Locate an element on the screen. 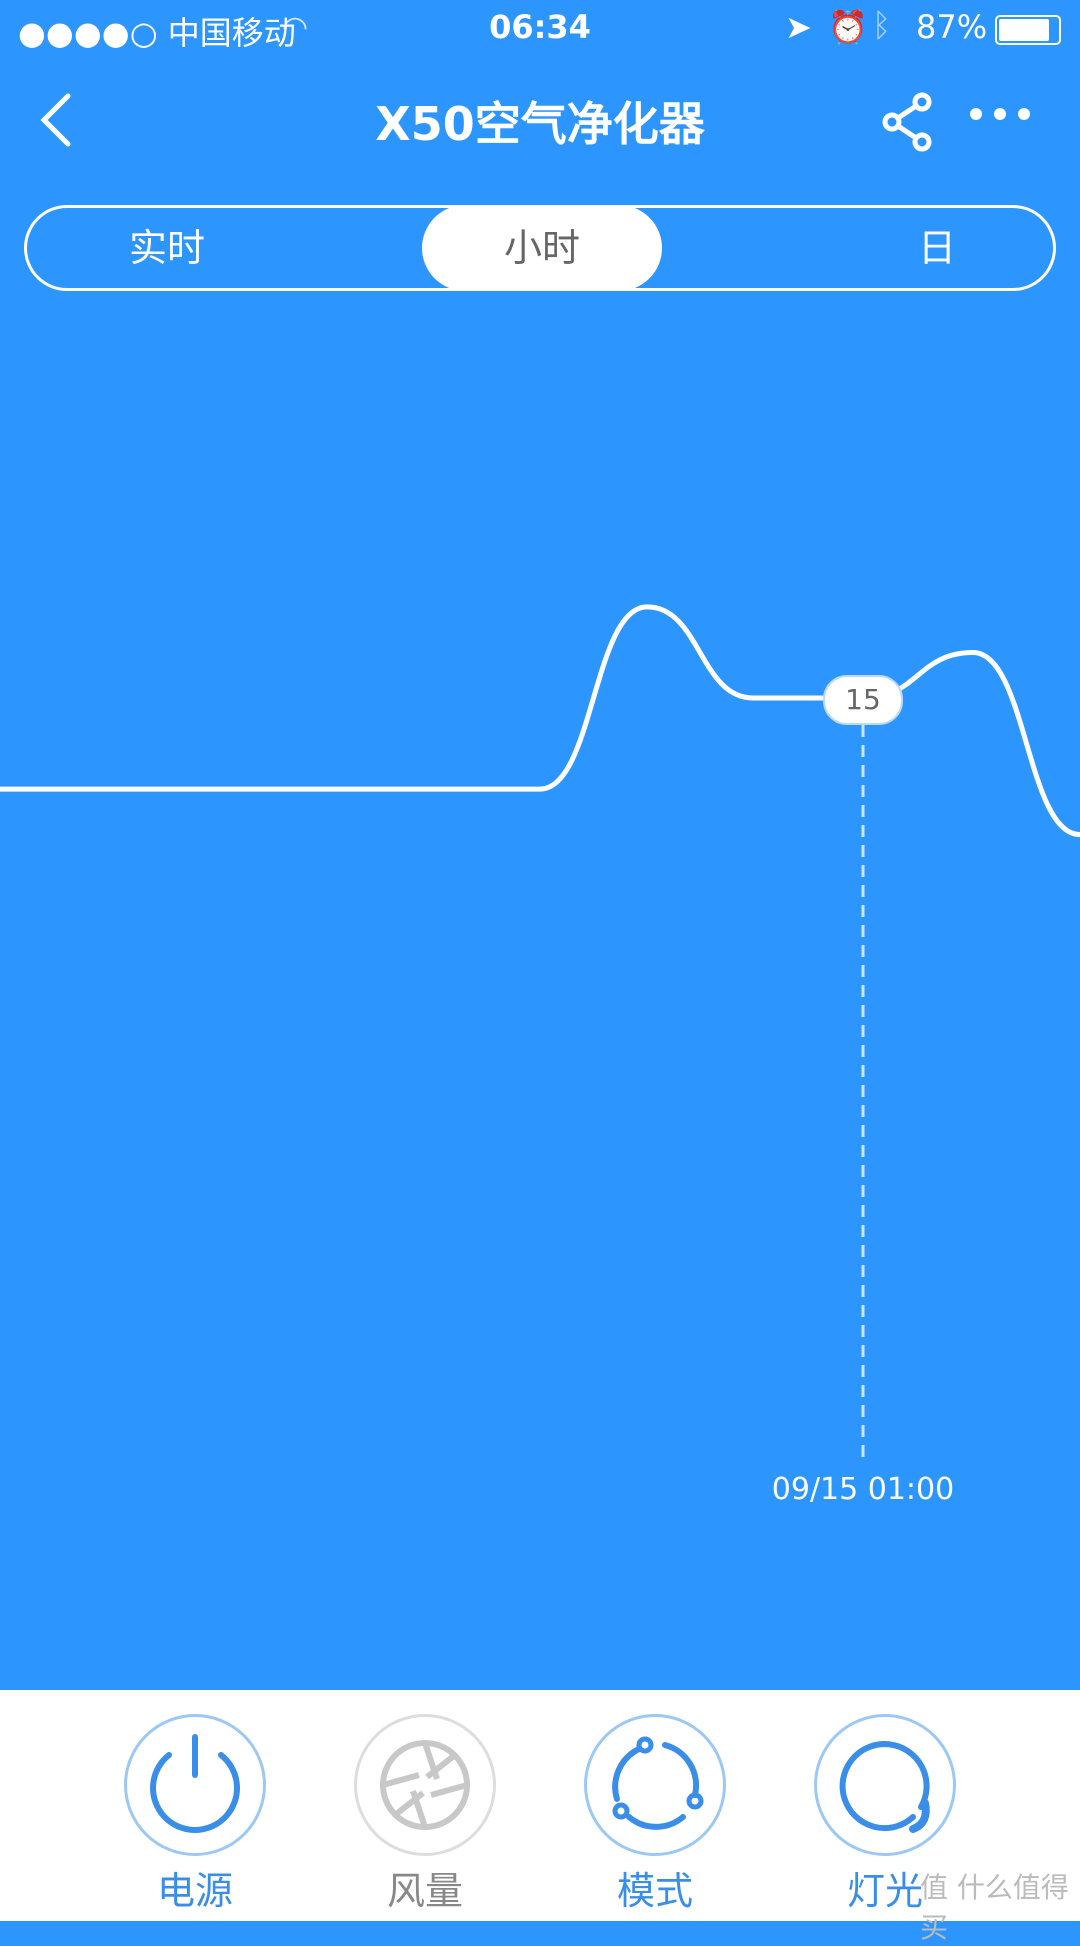 The width and height of the screenshot is (1080, 1946). mode-button is located at coordinates (655, 1785).